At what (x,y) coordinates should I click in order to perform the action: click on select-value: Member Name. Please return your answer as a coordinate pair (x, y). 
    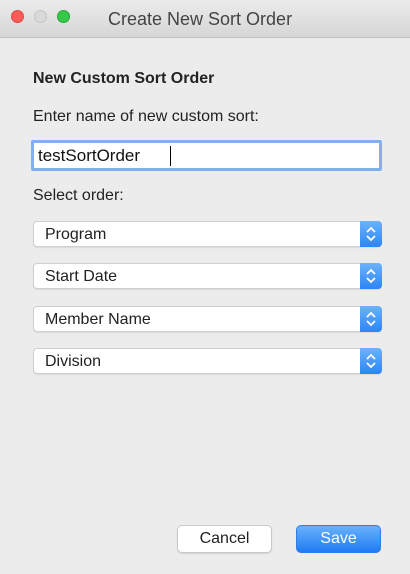
    Looking at the image, I should click on (98, 319).